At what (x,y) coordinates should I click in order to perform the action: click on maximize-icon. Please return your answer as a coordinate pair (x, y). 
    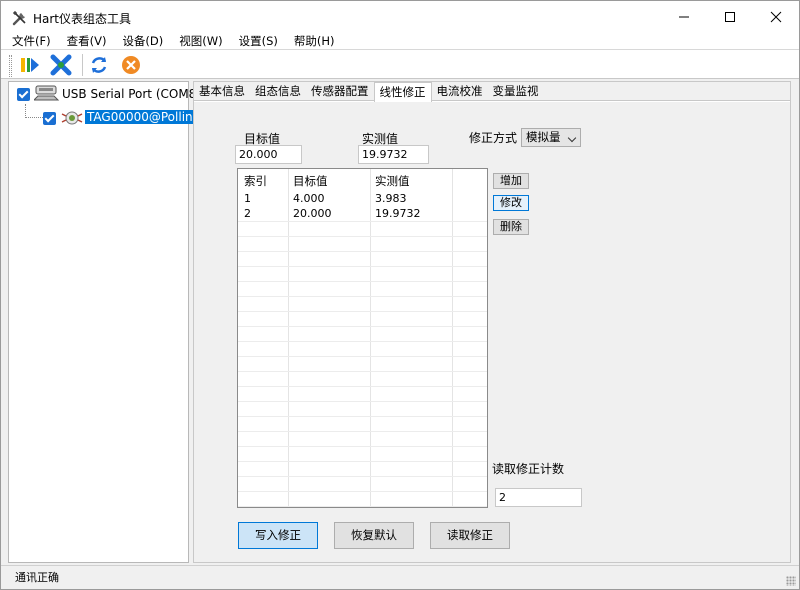
    Looking at the image, I should click on (730, 17).